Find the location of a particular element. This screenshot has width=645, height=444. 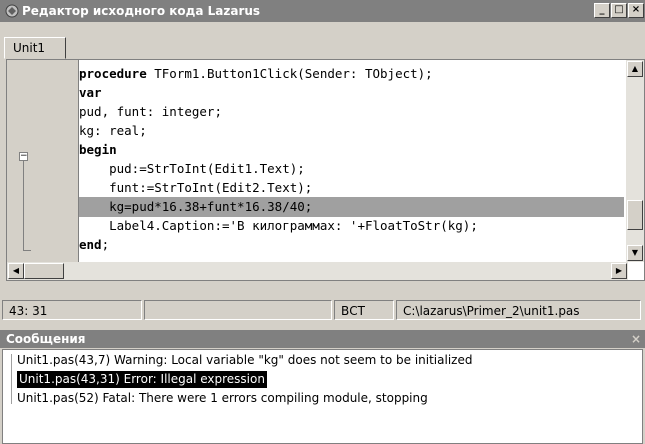

scroll-right-icon: ▶ is located at coordinates (619, 271).